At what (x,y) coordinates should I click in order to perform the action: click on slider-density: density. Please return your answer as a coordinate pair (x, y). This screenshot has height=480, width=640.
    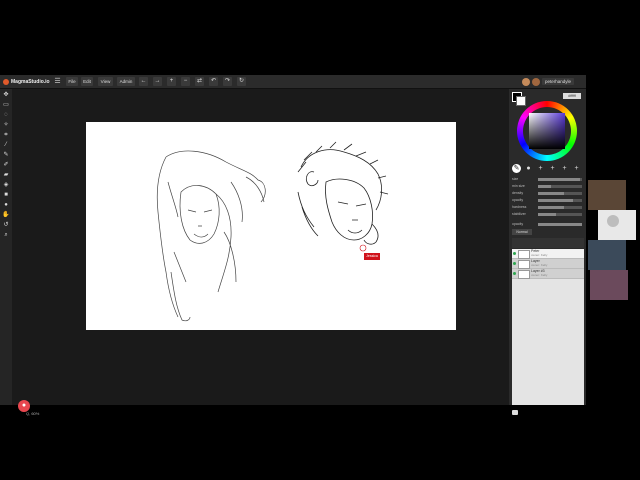
    Looking at the image, I should click on (548, 193).